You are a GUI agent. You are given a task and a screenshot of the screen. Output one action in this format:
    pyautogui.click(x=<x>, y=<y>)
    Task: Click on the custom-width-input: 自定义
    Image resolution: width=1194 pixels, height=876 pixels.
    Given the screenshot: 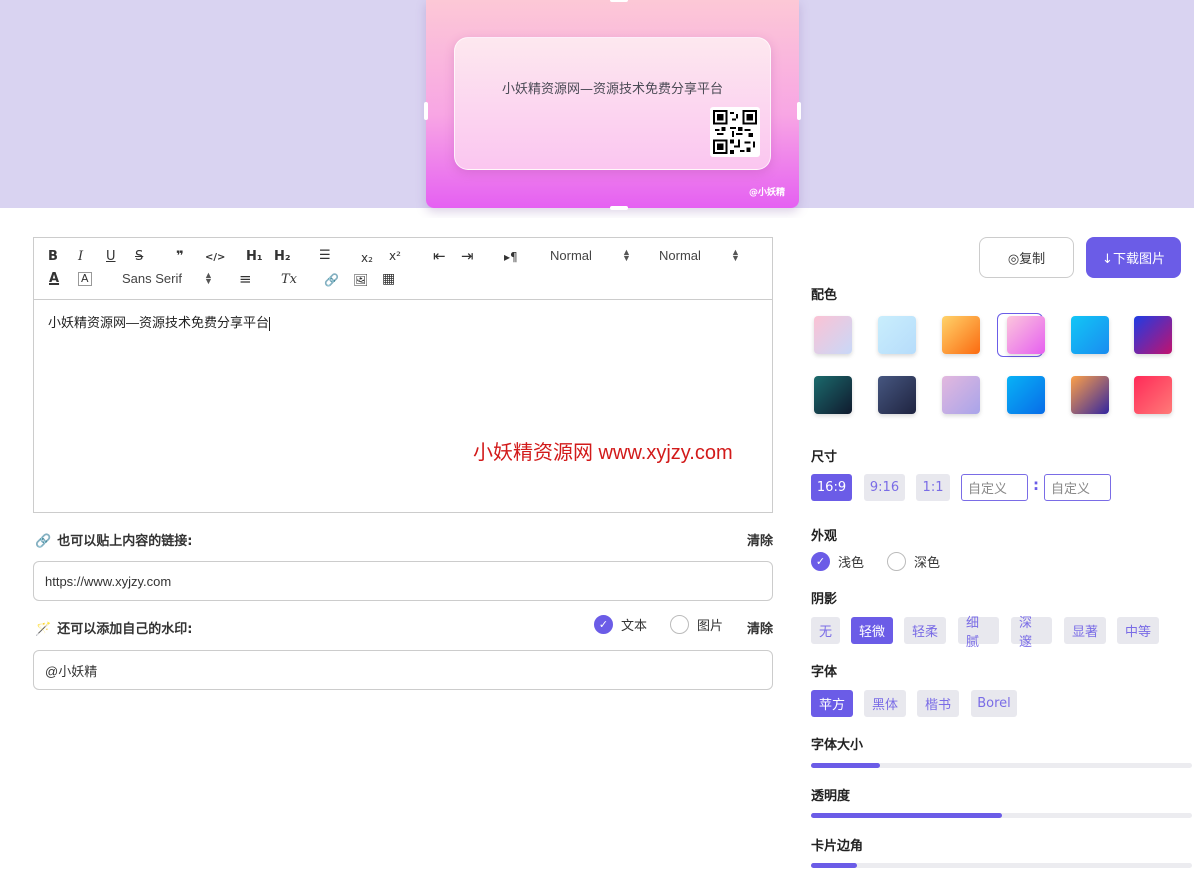 What is the action you would take?
    pyautogui.click(x=994, y=487)
    